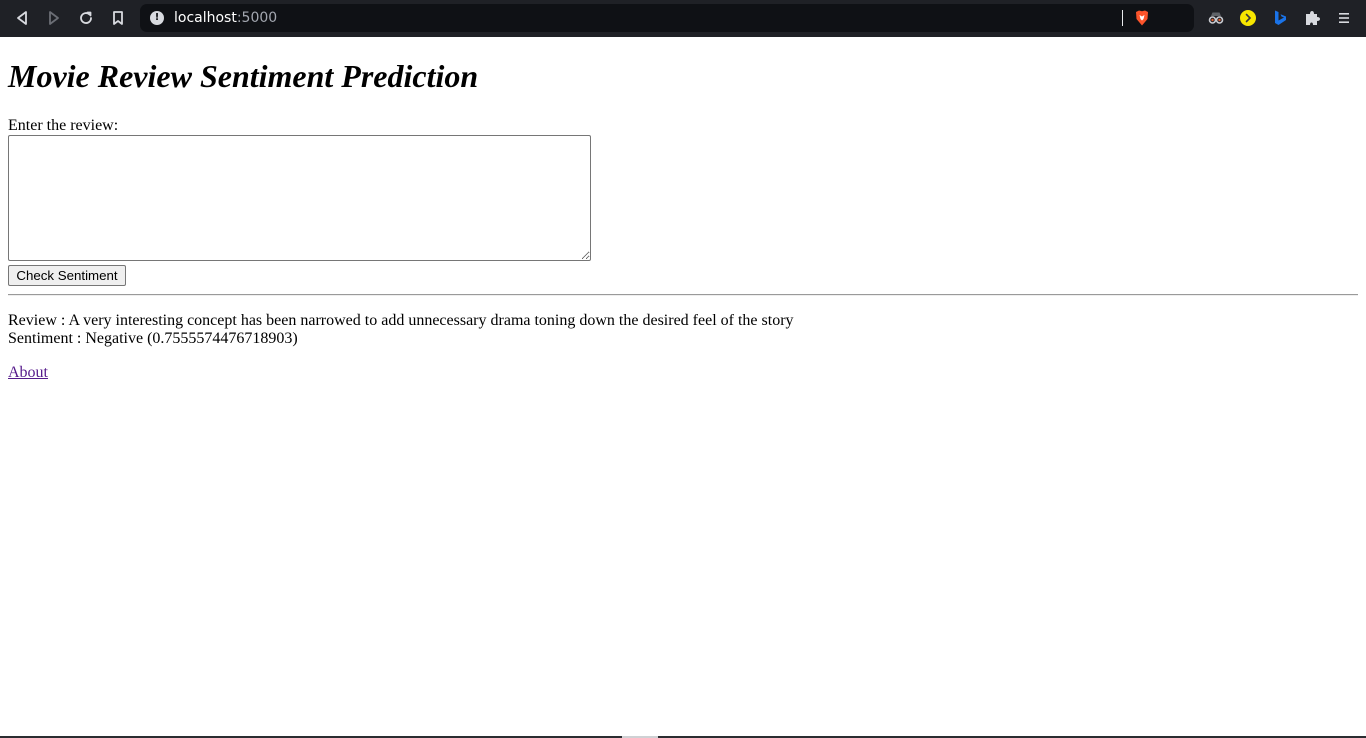 The image size is (1366, 738). I want to click on reload-icon, so click(86, 17).